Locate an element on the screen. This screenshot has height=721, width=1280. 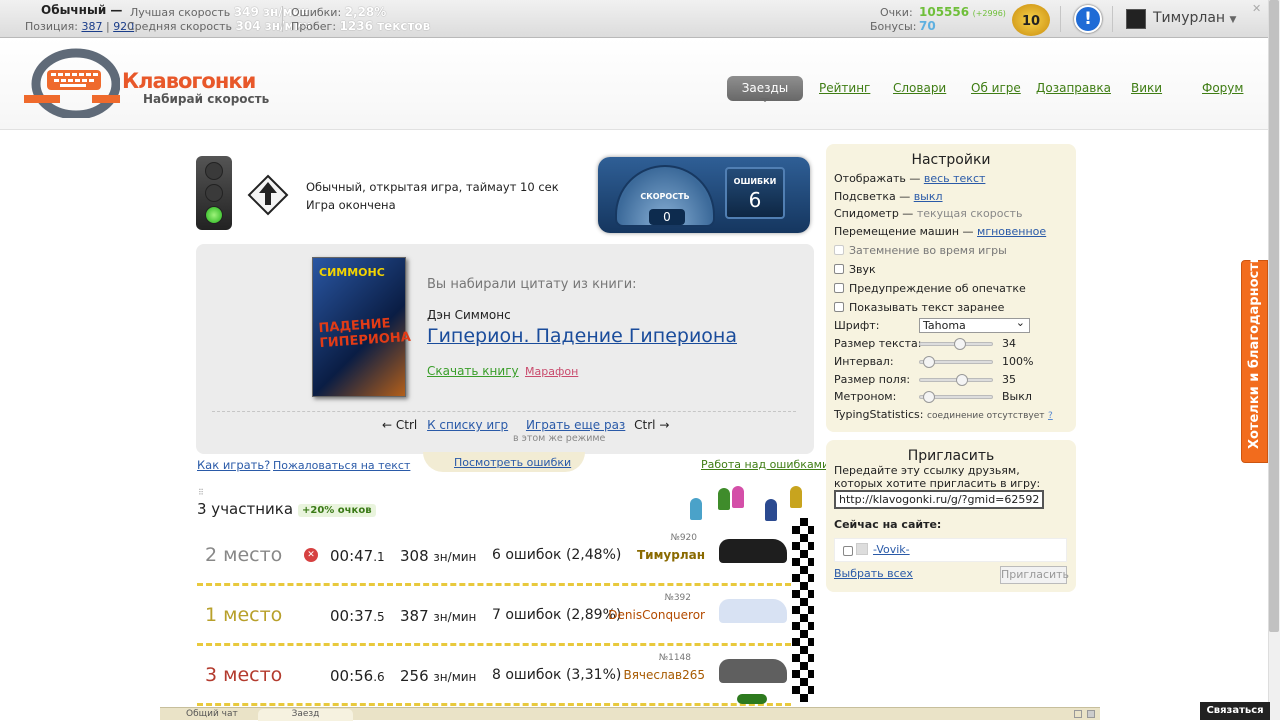
text-size-slider is located at coordinates (956, 344).